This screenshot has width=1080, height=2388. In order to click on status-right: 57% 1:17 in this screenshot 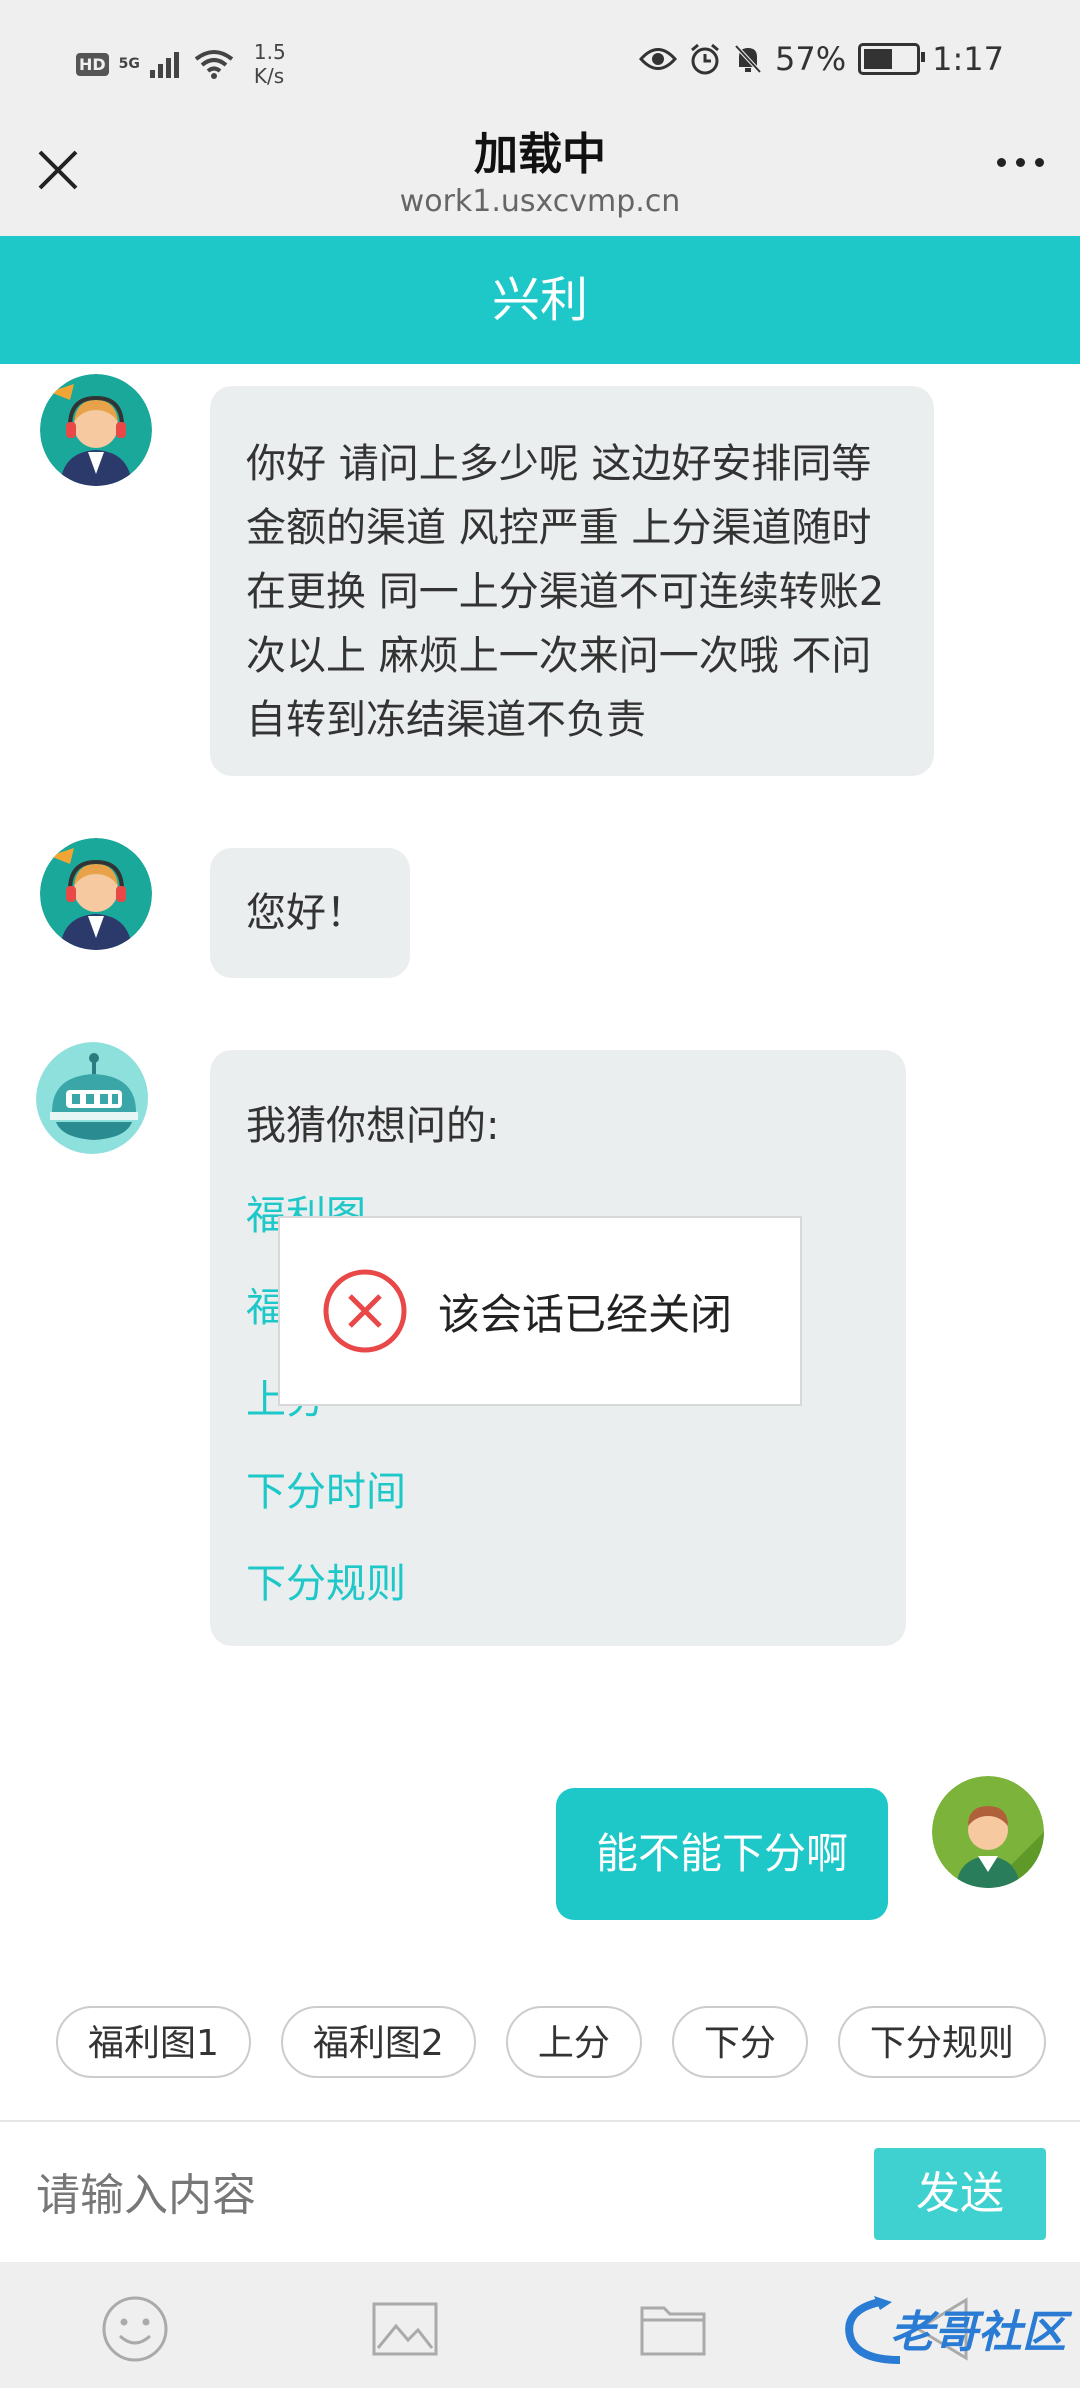, I will do `click(821, 59)`.